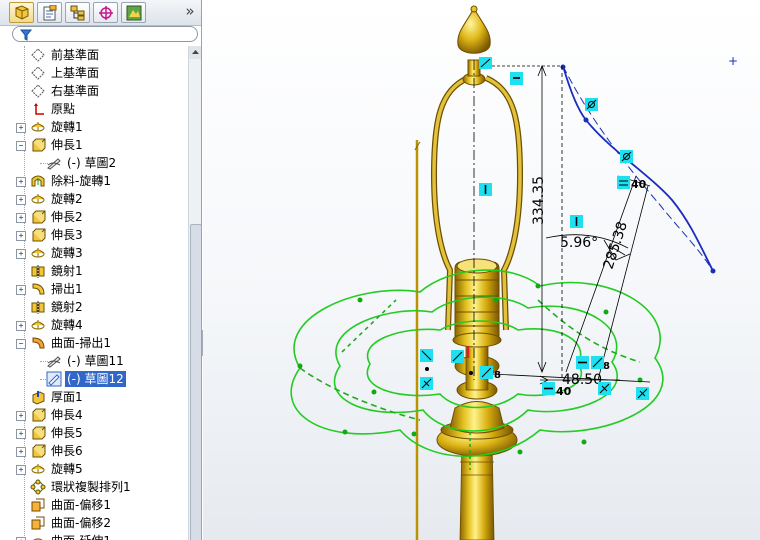  I want to click on property-icon, so click(50, 13).